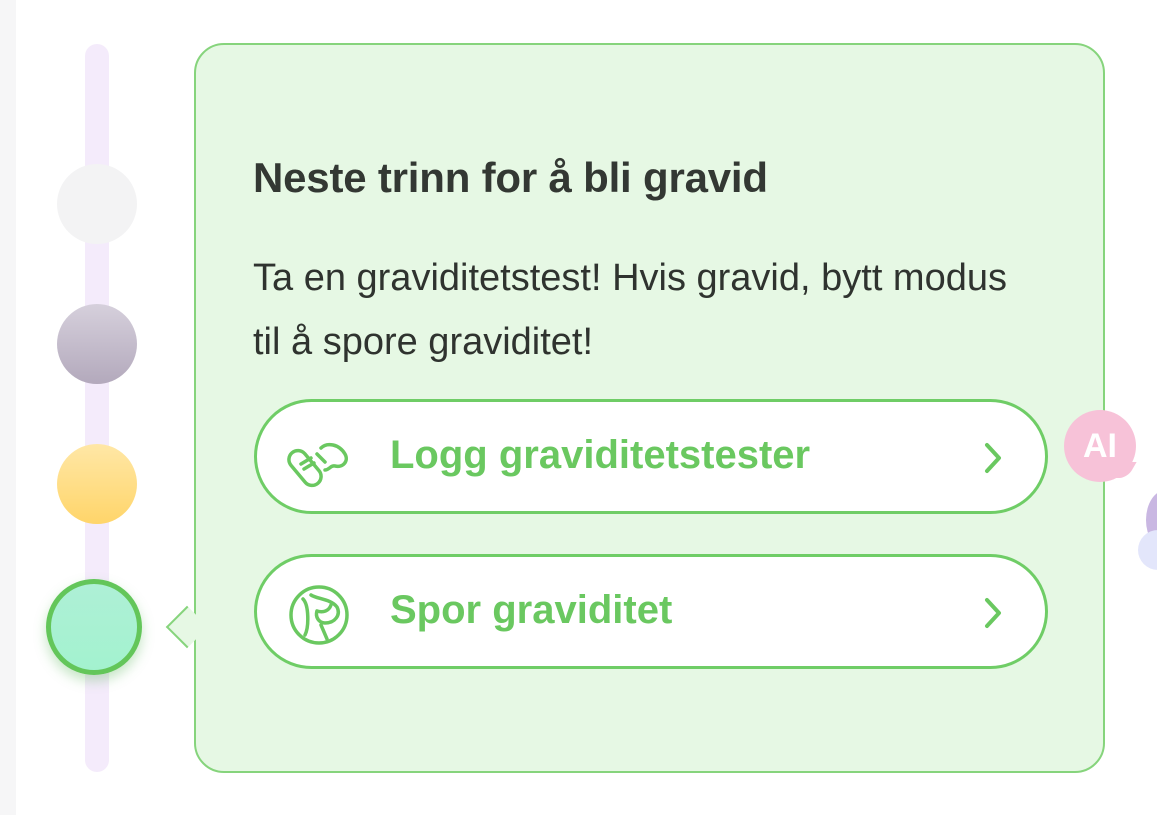 The width and height of the screenshot is (1157, 815). What do you see at coordinates (600, 455) in the screenshot?
I see `log-pregnancy-tests-label: Logg graviditetstester` at bounding box center [600, 455].